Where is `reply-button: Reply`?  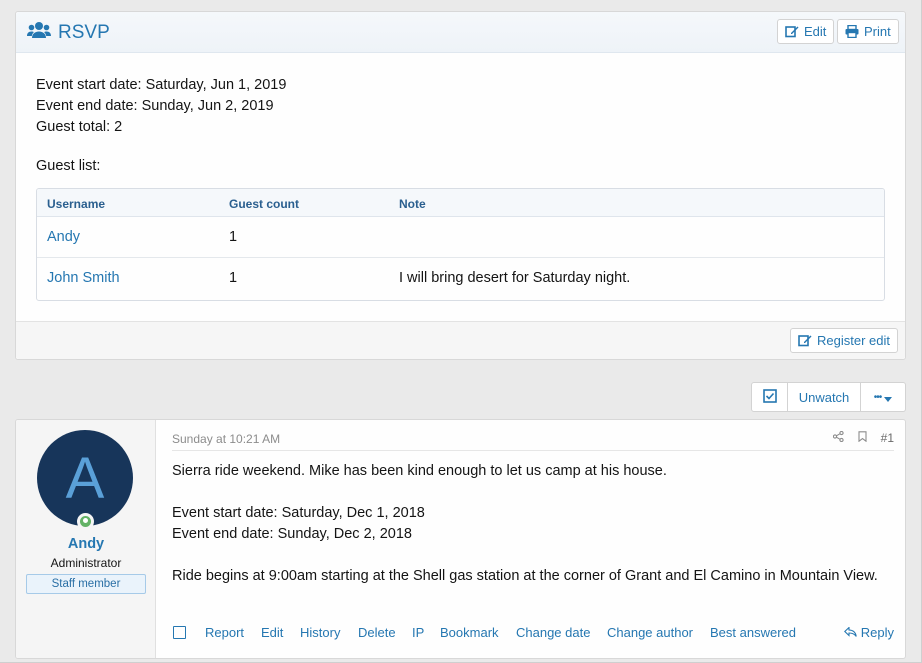
reply-button: Reply is located at coordinates (868, 632).